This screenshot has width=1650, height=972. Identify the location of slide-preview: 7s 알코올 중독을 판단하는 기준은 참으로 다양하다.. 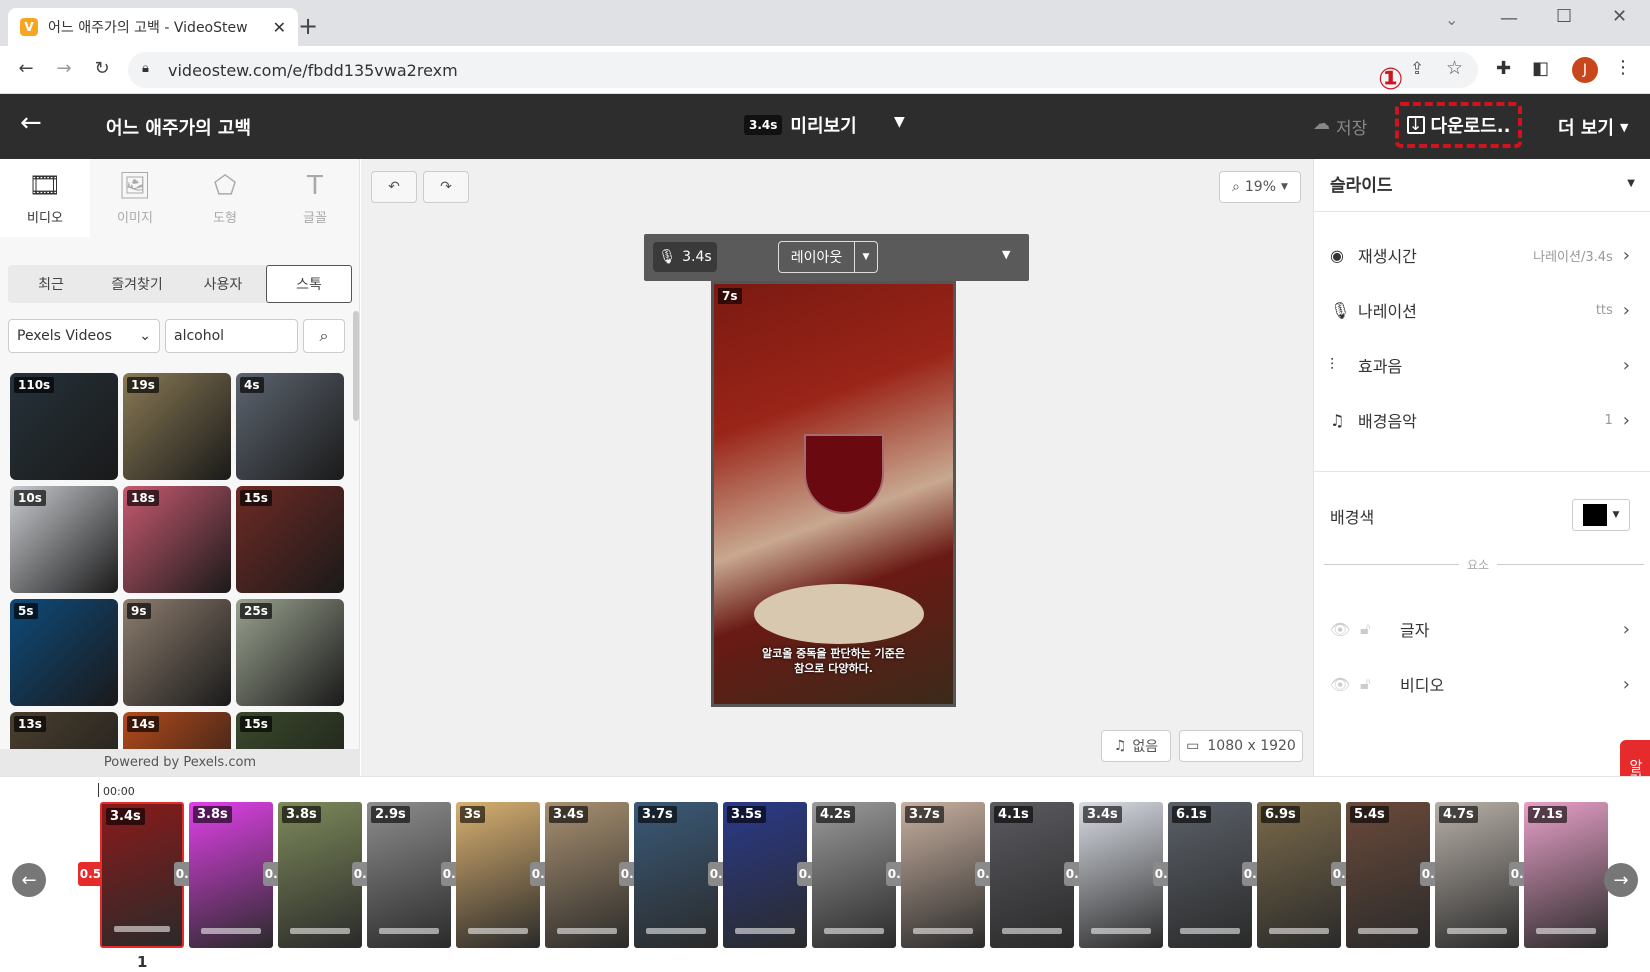
(833, 494).